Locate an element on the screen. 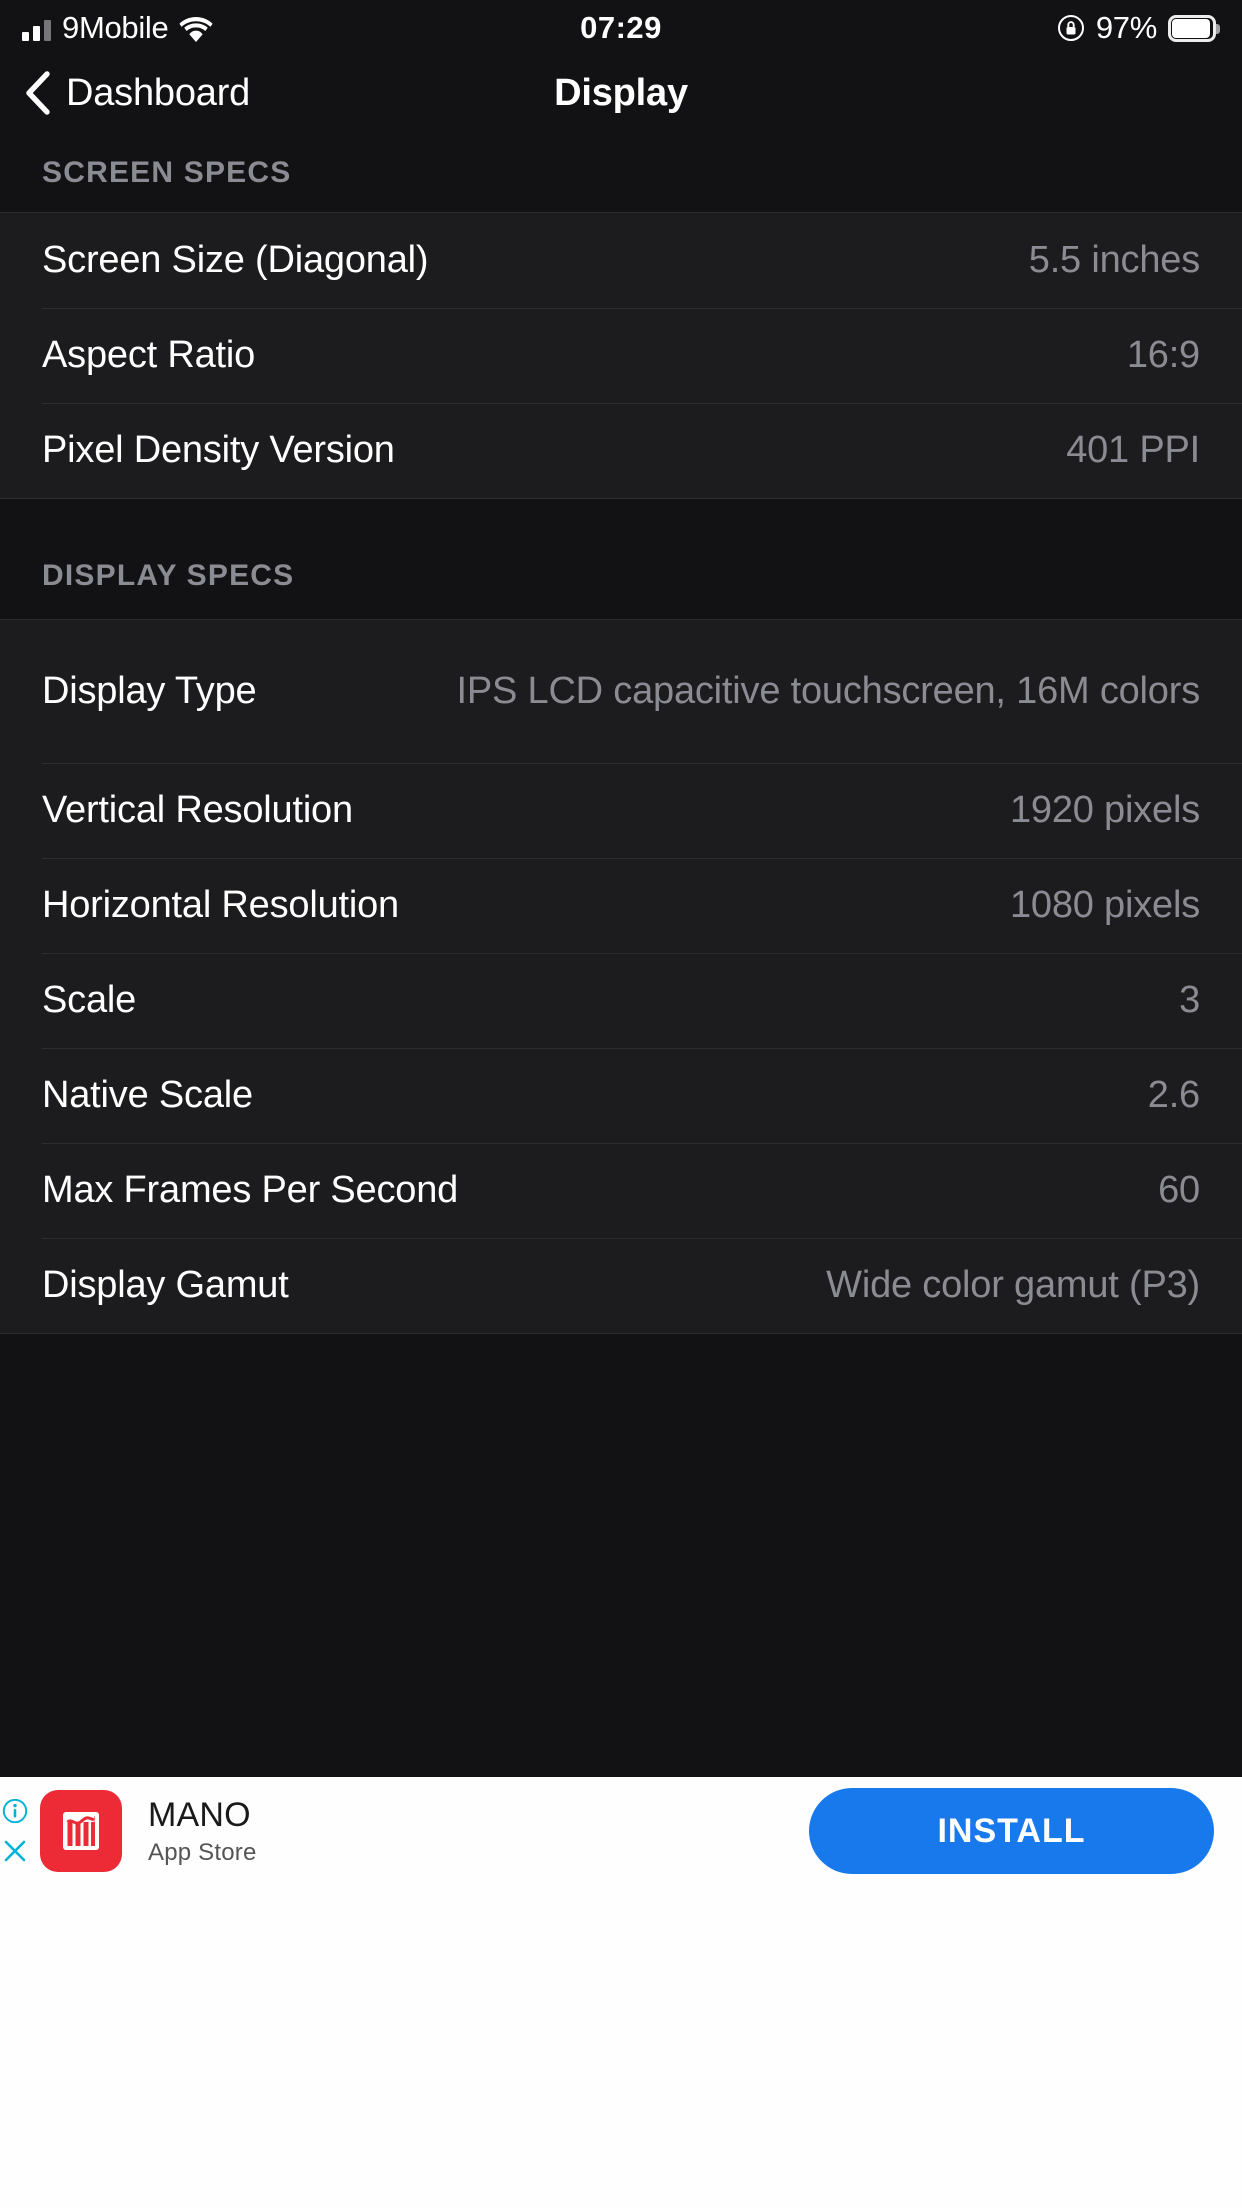 The width and height of the screenshot is (1242, 2208). status-bar: 9Mobile 07:29 97% is located at coordinates (621, 28).